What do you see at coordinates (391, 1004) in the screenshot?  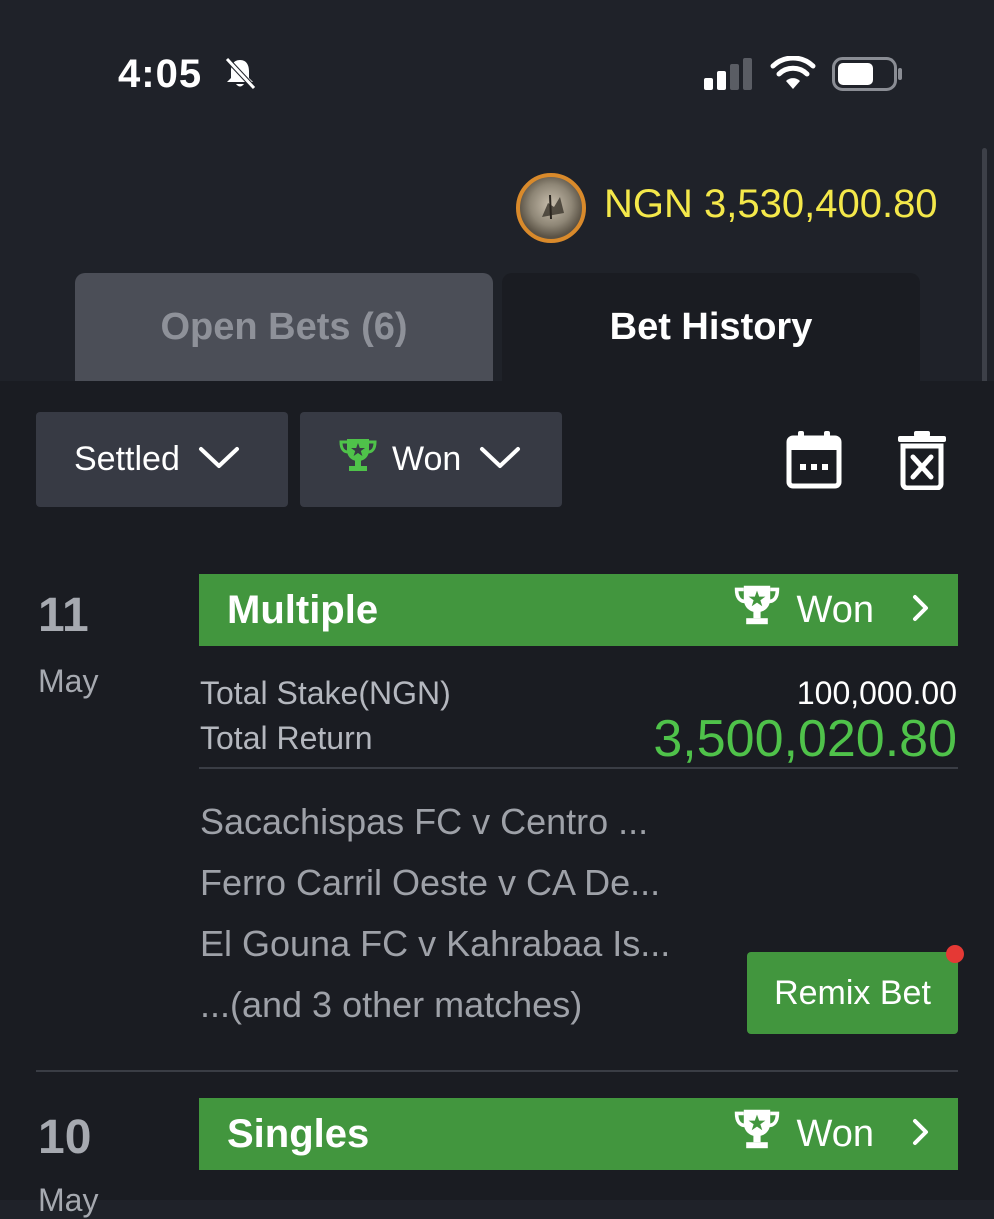 I see `other-matches-note: ...(and 3 other matches)` at bounding box center [391, 1004].